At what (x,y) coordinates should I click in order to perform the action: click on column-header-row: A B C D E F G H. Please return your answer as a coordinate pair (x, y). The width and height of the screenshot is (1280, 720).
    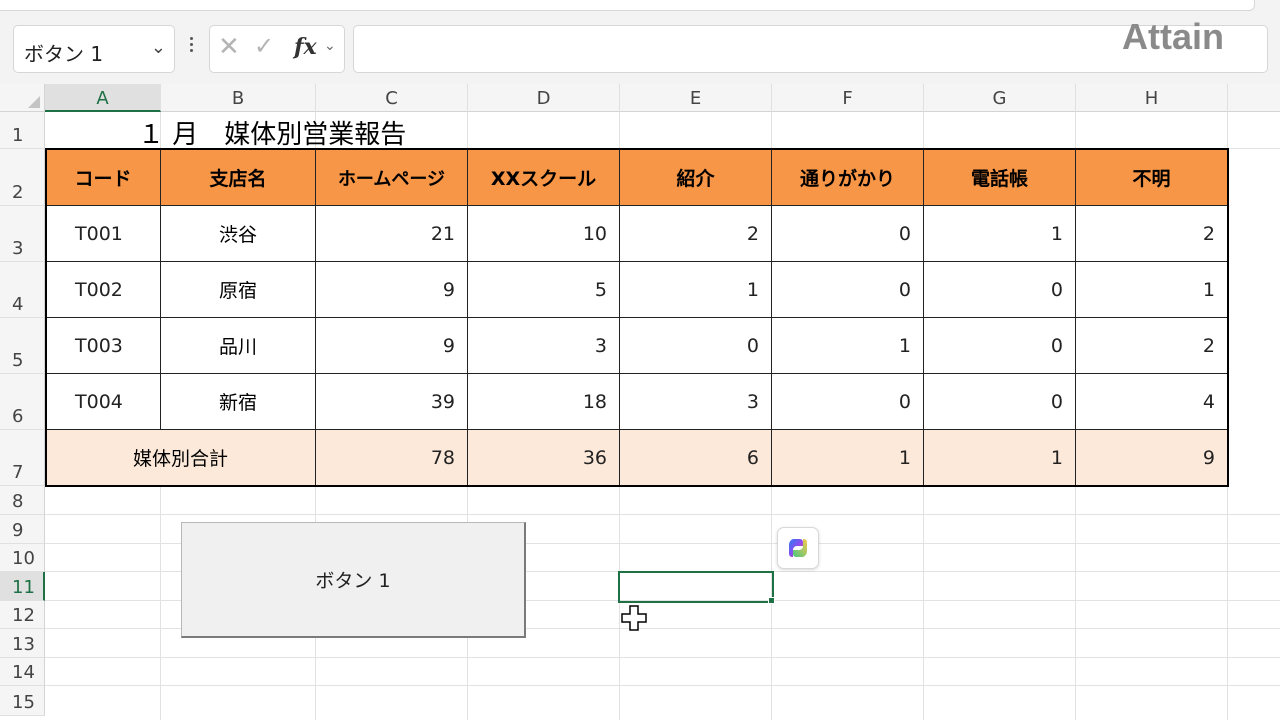
    Looking at the image, I should click on (640, 98).